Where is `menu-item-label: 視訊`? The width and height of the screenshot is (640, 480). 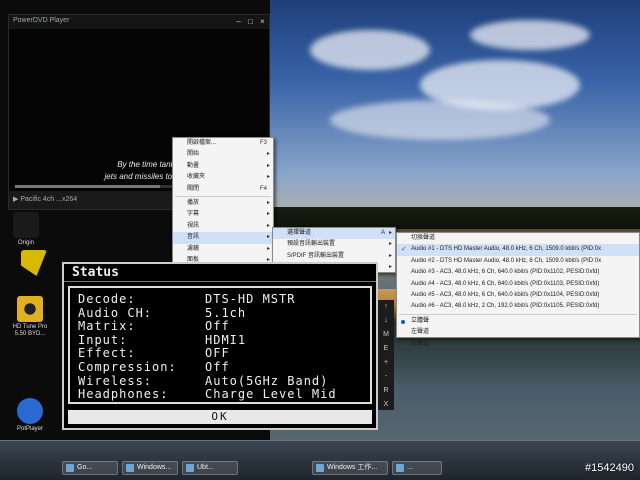 menu-item-label: 視訊 is located at coordinates (193, 225).